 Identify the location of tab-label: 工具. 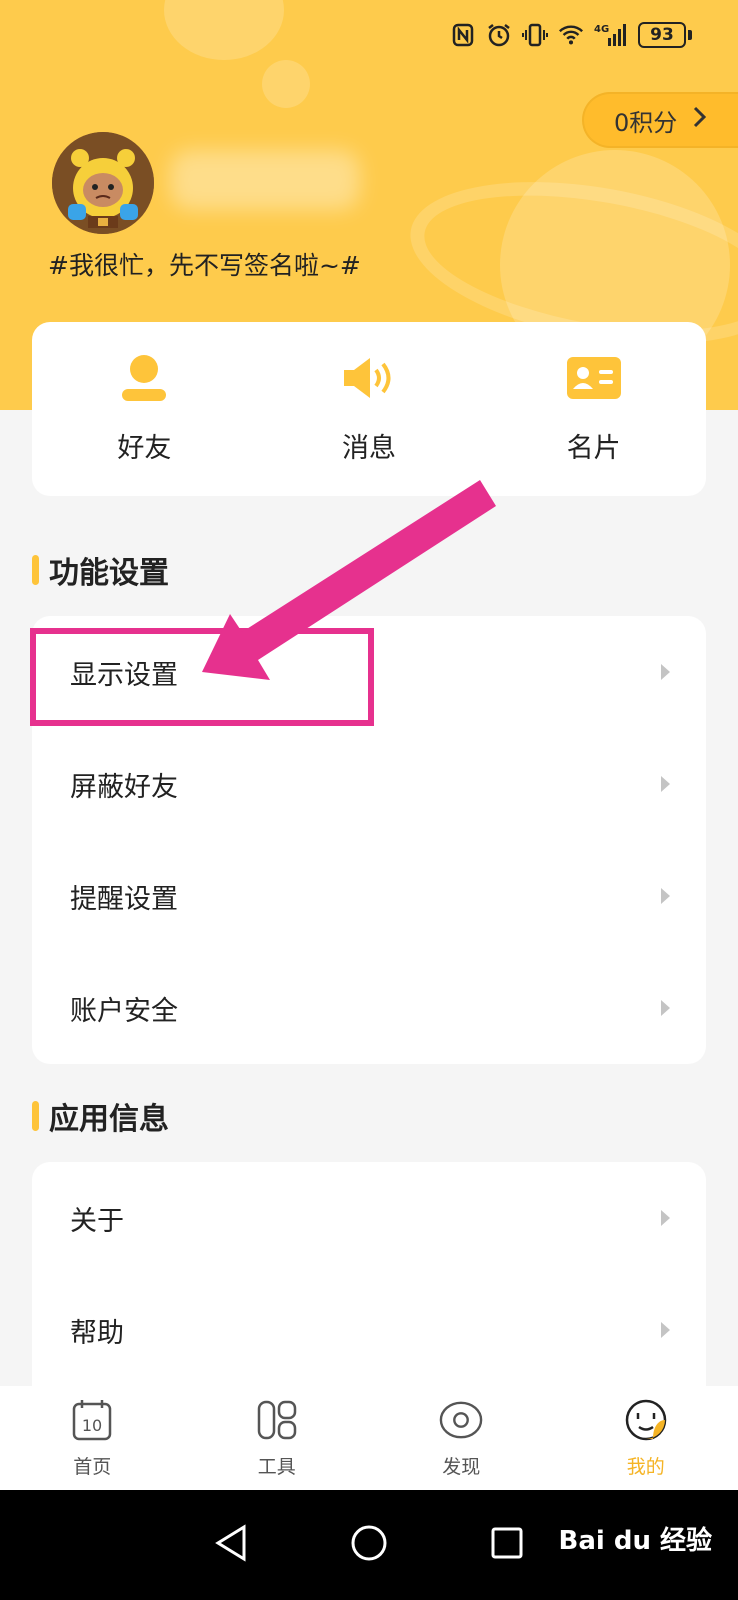
(276, 1467).